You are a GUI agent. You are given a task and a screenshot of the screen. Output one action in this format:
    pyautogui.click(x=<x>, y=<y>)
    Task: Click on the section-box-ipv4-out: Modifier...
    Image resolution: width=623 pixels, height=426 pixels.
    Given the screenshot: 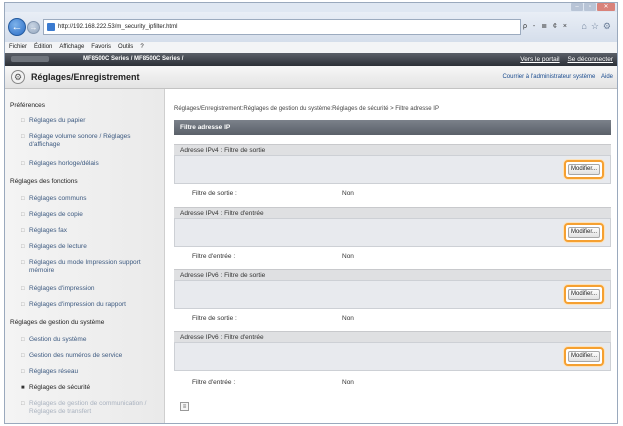 What is the action you would take?
    pyautogui.click(x=392, y=169)
    